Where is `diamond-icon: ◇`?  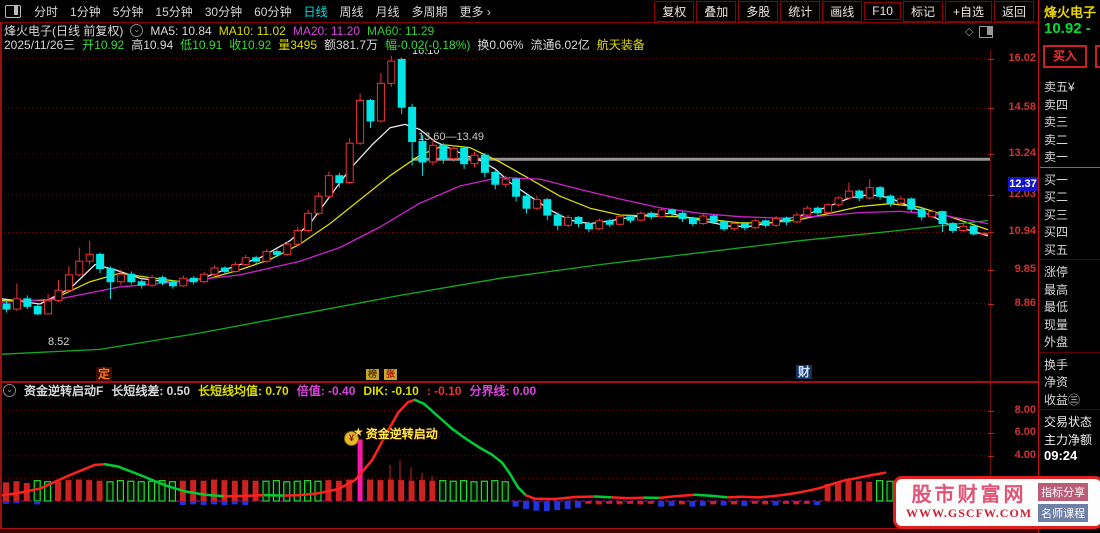
diamond-icon: ◇ is located at coordinates (969, 31).